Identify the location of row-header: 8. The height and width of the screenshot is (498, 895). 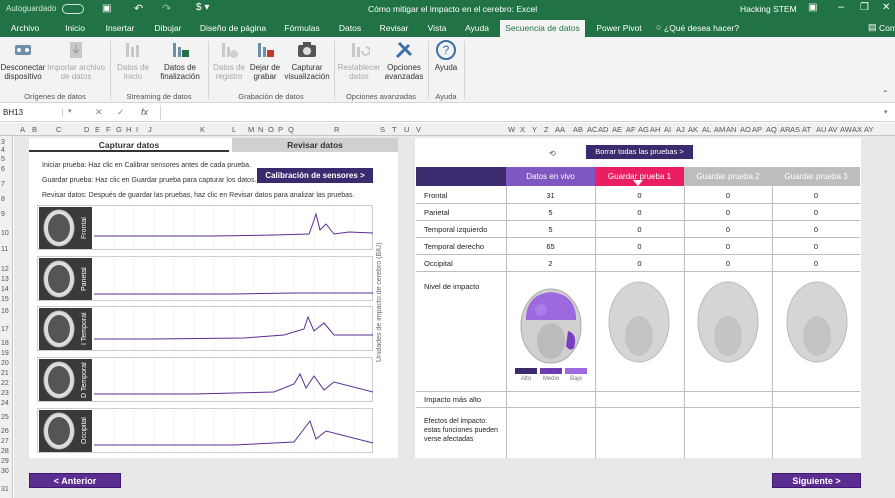
(3, 199).